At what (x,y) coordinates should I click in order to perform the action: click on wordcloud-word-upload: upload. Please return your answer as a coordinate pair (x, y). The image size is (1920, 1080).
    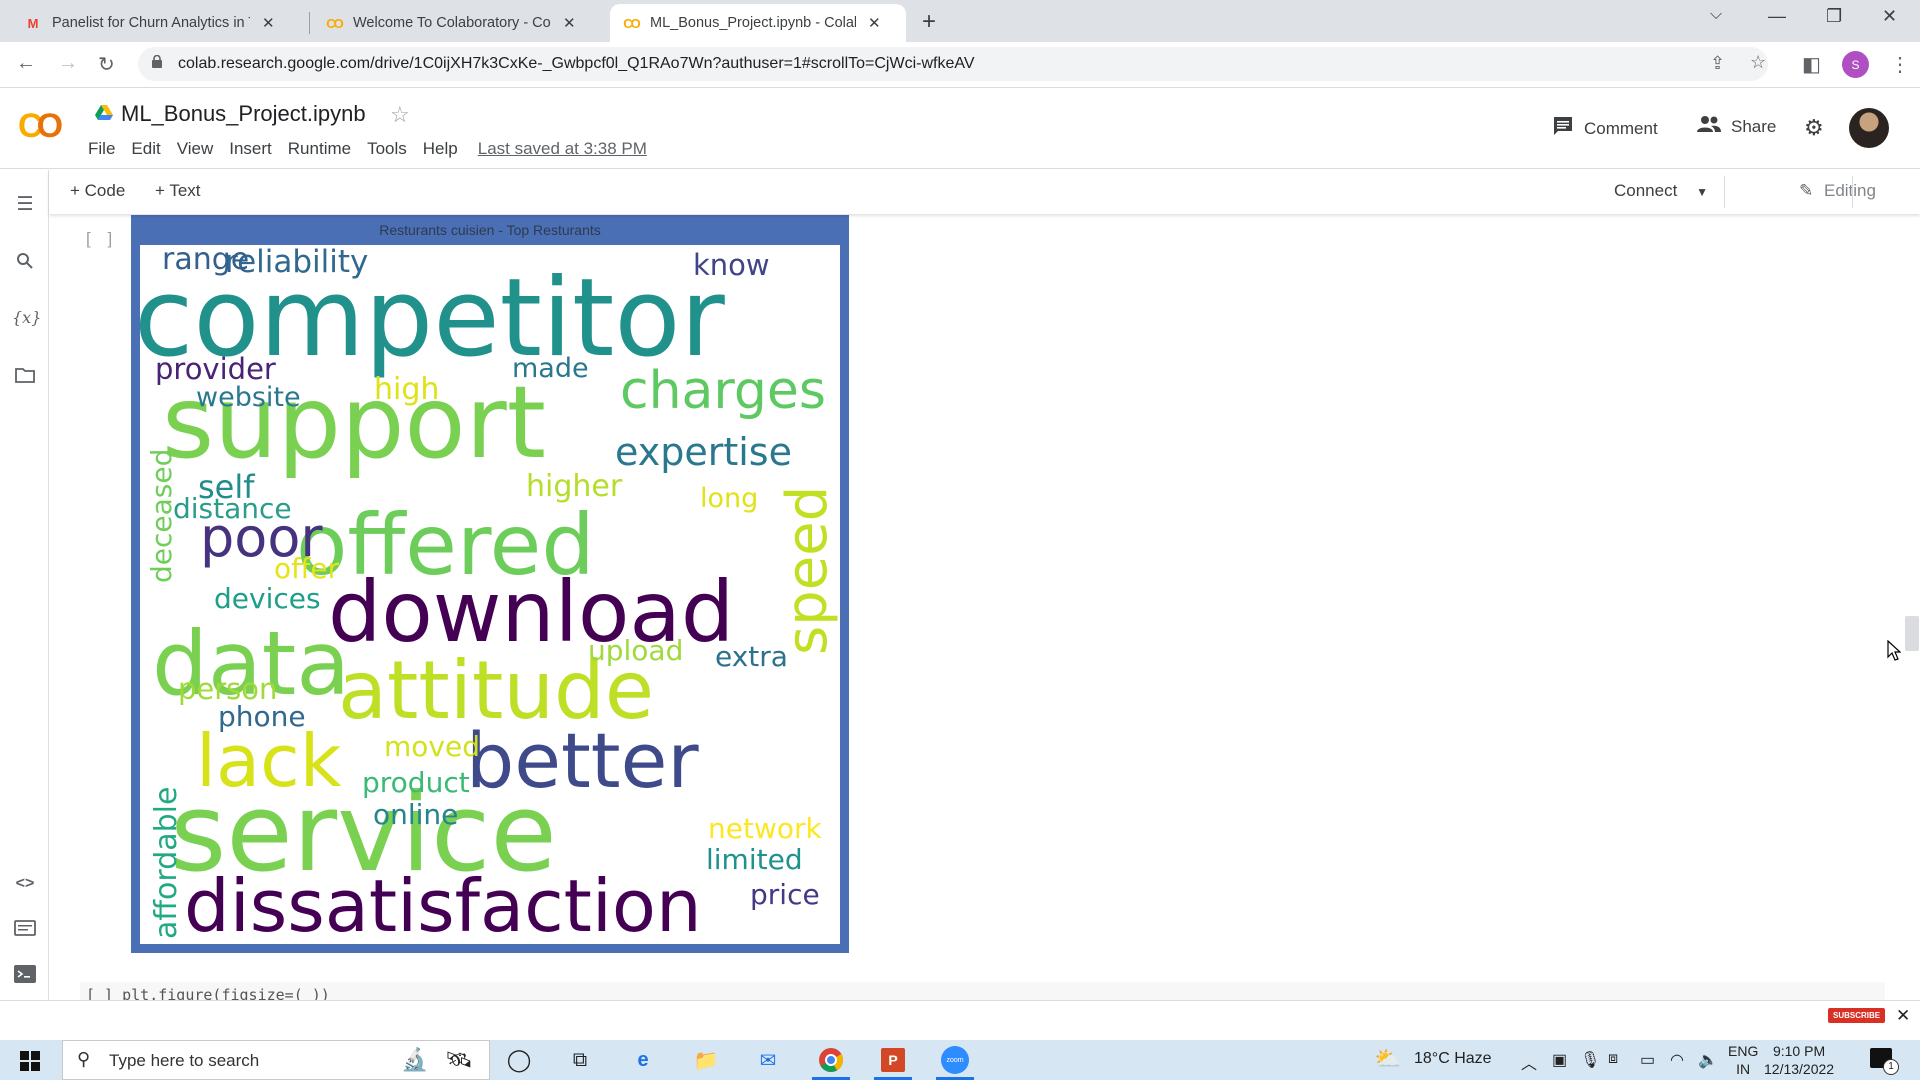
    Looking at the image, I should click on (636, 650).